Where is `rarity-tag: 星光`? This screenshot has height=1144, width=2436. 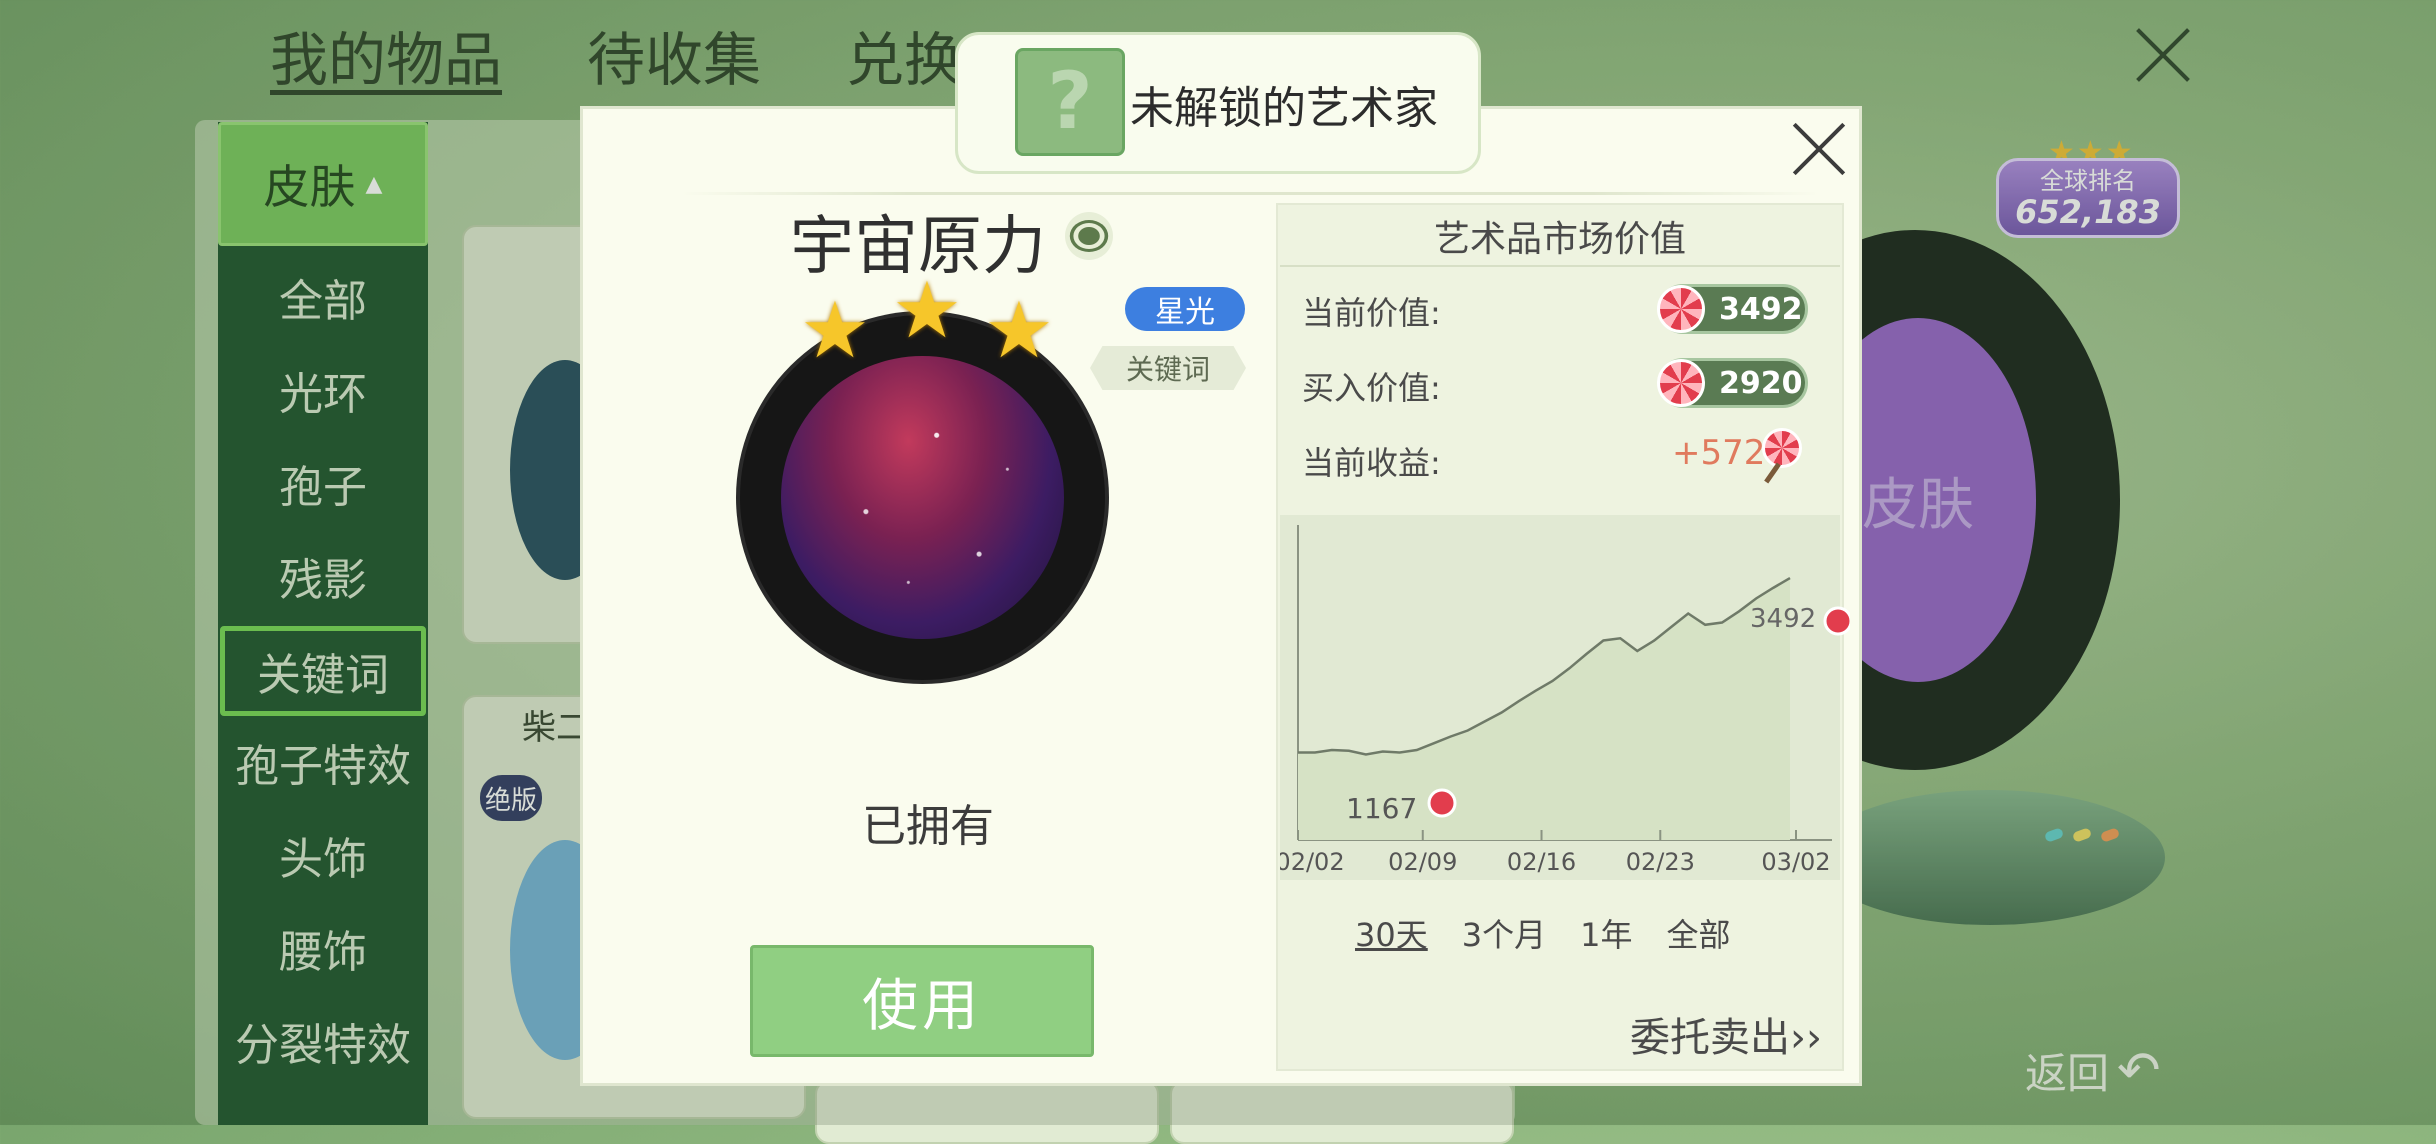
rarity-tag: 星光 is located at coordinates (1185, 309).